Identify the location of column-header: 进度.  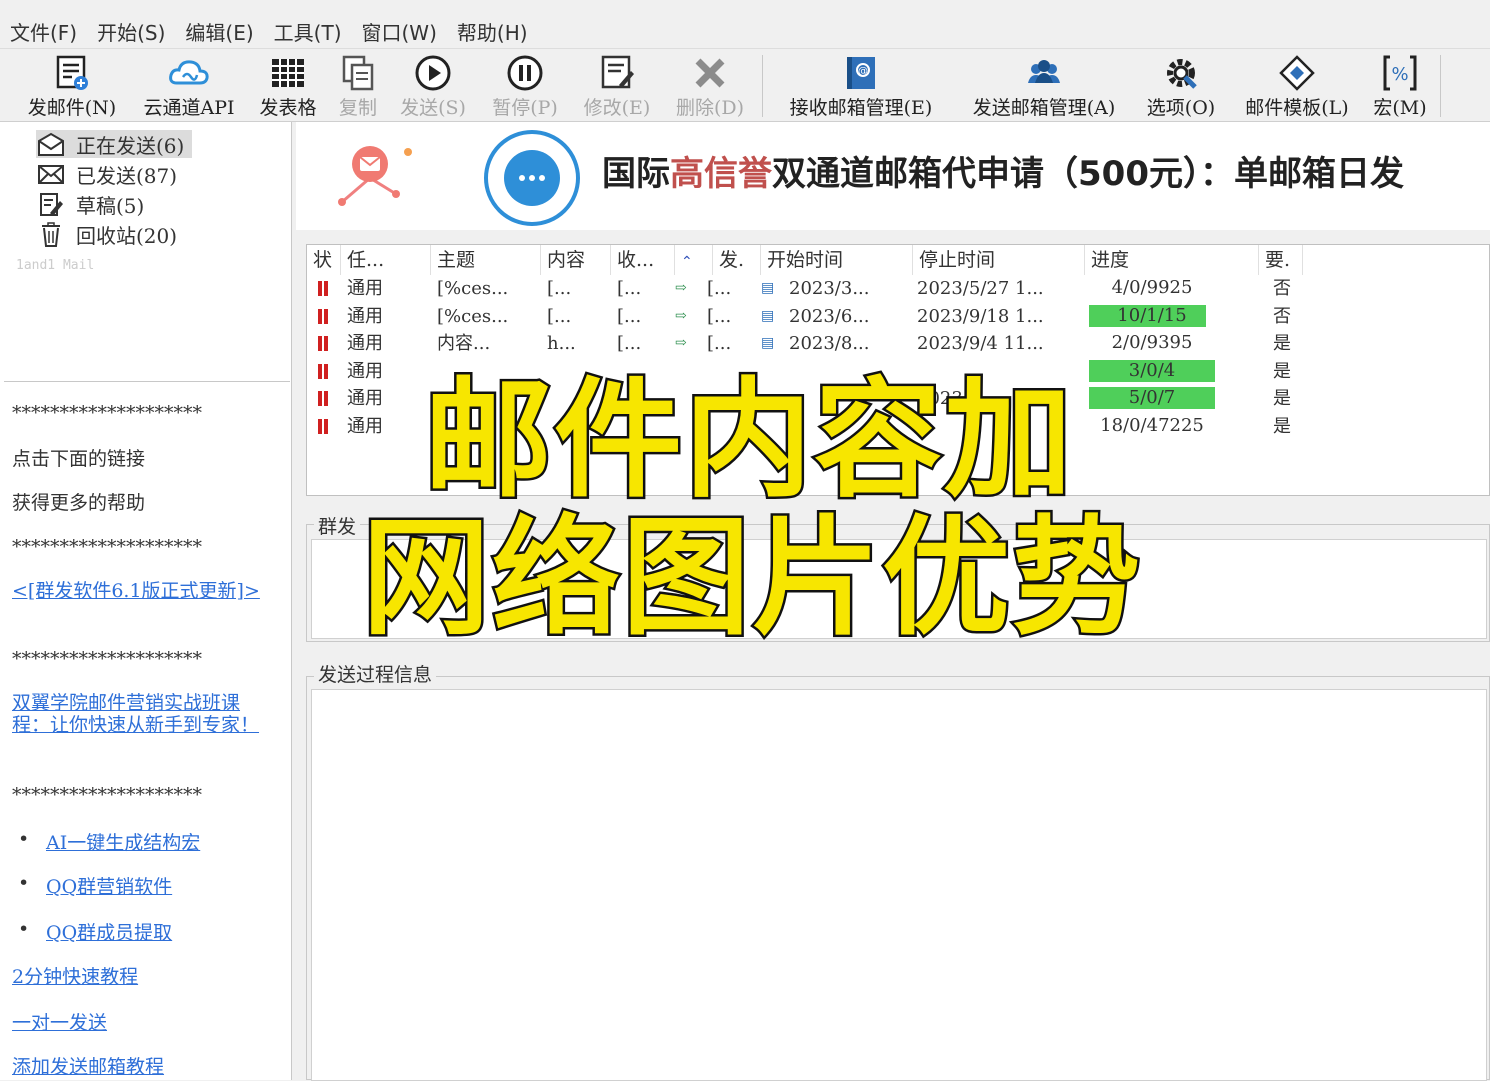
(1172, 260).